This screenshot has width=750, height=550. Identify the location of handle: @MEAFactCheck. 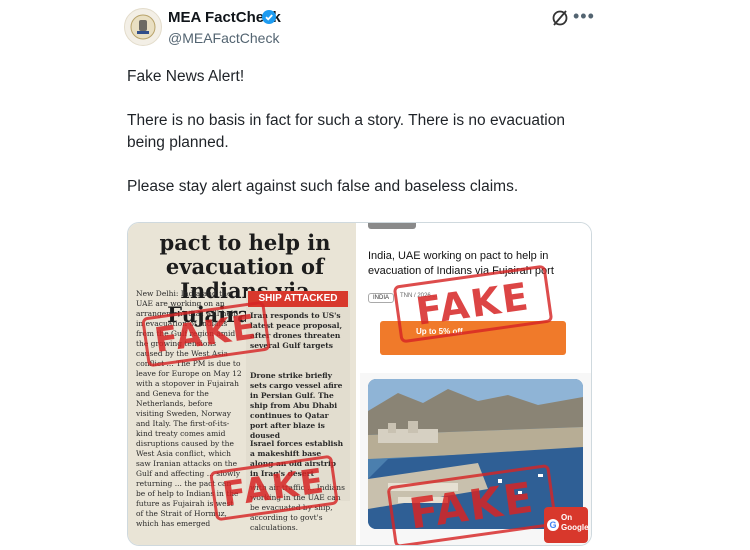
(223, 38).